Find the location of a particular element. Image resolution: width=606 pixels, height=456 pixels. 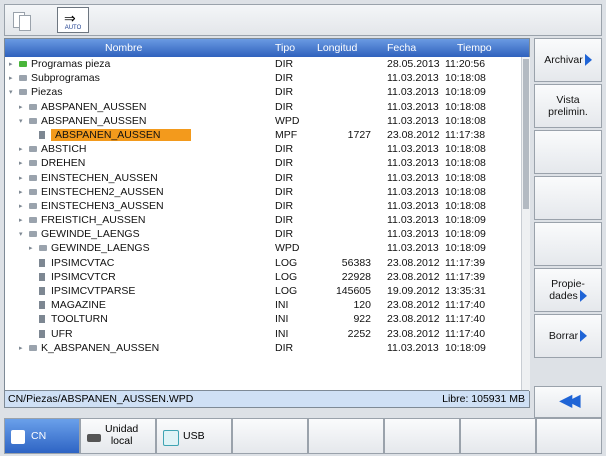

table-row: UFR INI 2252 23.08.2012 11:17:40 is located at coordinates (262, 334).